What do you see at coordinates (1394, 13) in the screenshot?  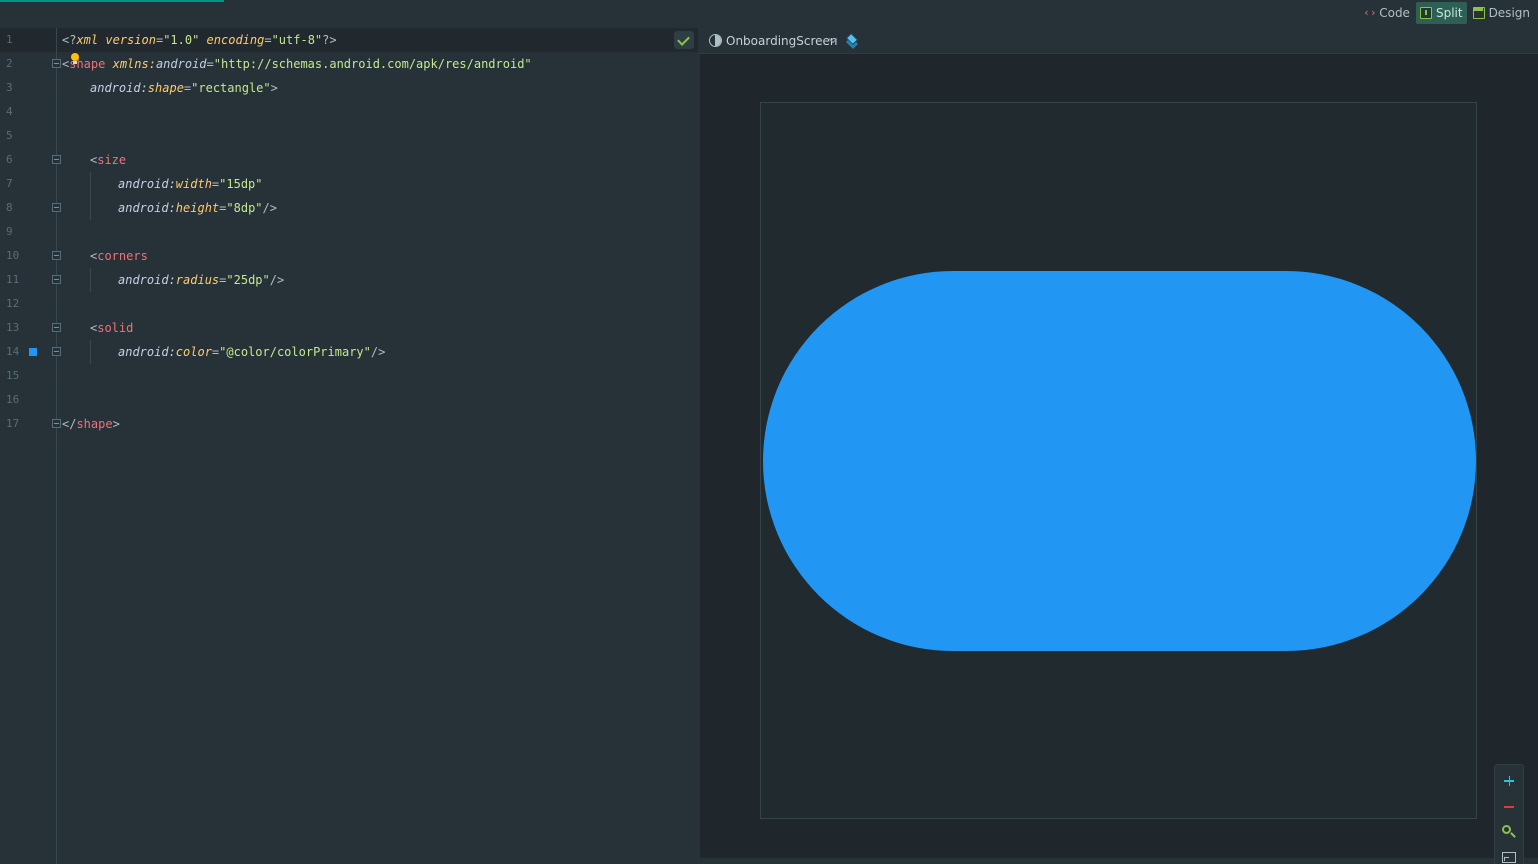 I see `code-mode-label: Code` at bounding box center [1394, 13].